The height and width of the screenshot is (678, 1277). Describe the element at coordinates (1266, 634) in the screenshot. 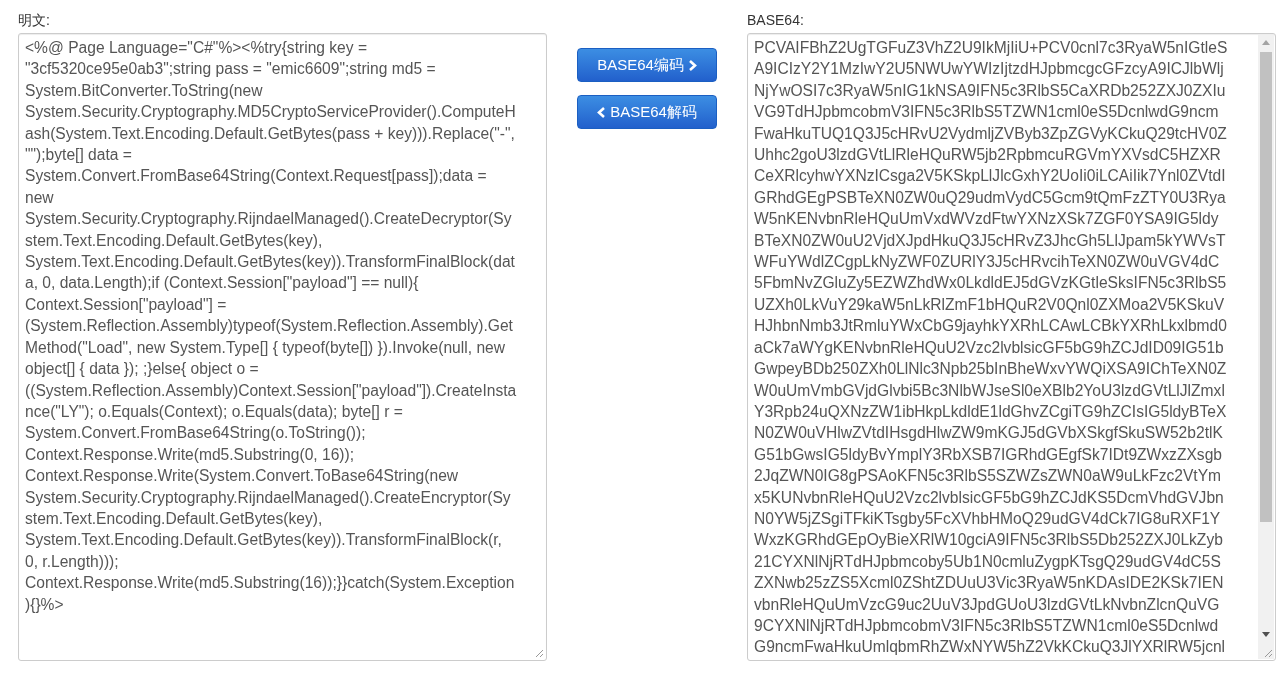

I see `scroll-down-icon` at that location.